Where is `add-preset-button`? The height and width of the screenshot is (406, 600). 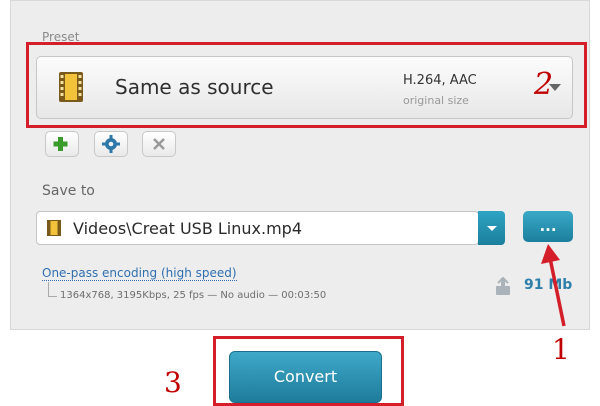
add-preset-button is located at coordinates (62, 144).